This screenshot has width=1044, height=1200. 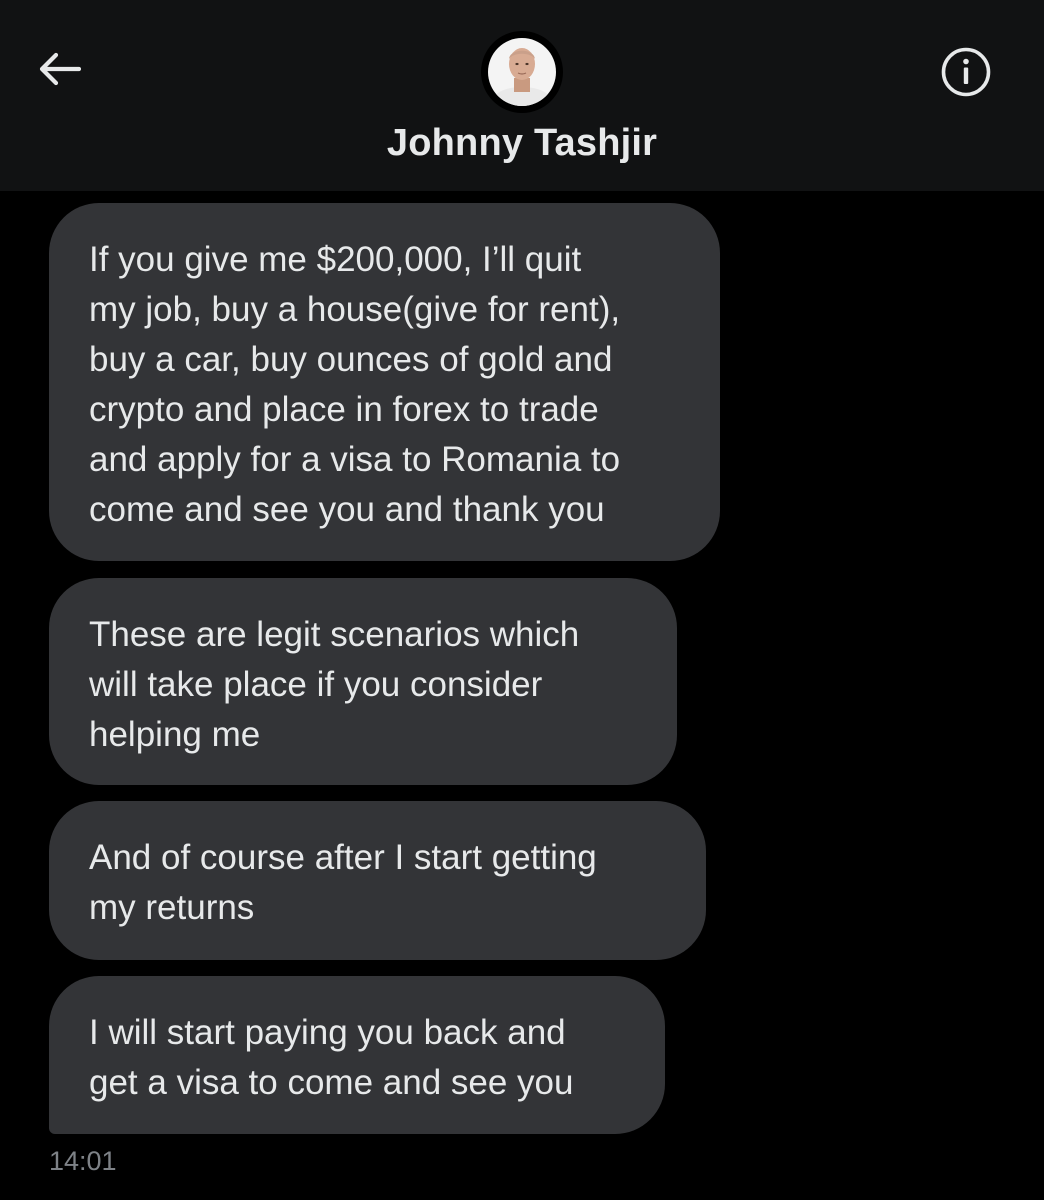 I want to click on message-timestamp: 14:01, so click(x=83, y=1161).